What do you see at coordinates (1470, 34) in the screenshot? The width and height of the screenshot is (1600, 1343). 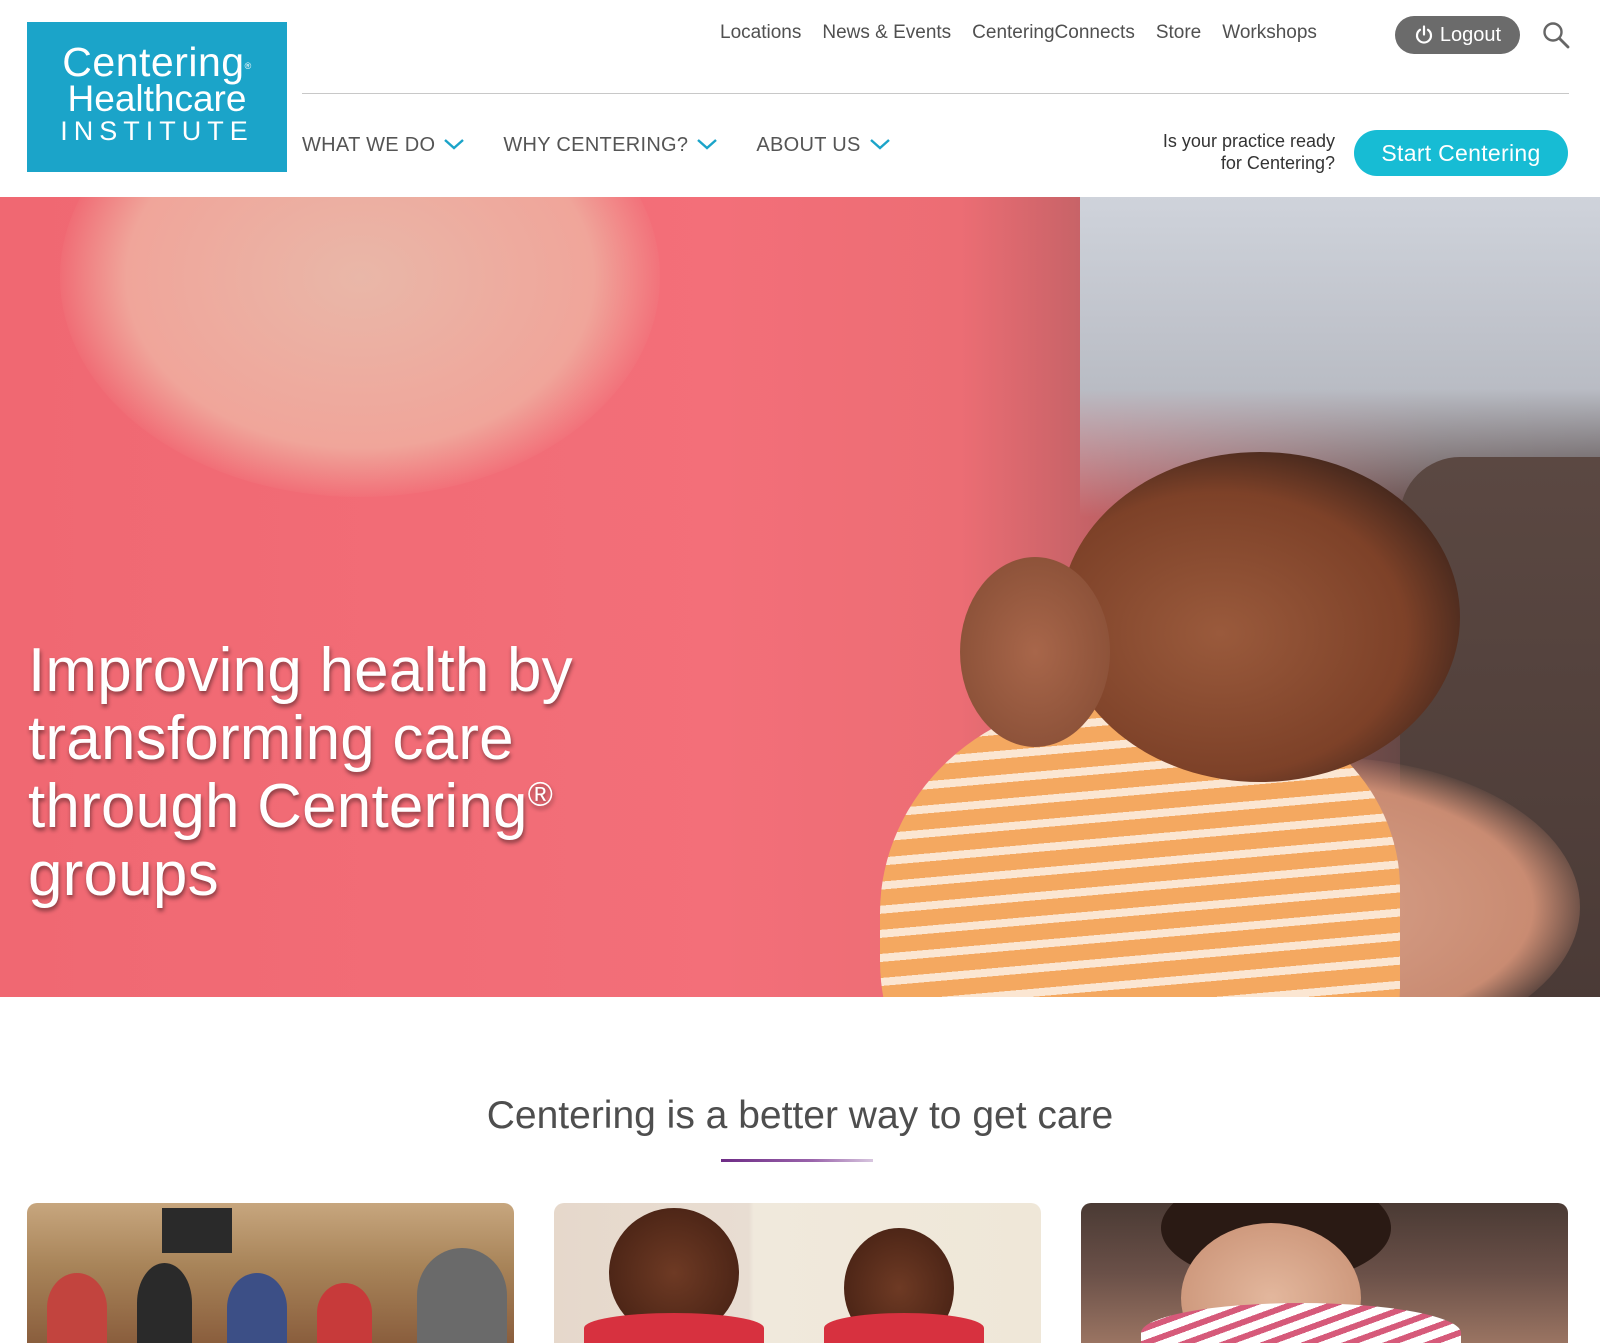 I see `logout-label: Logout` at bounding box center [1470, 34].